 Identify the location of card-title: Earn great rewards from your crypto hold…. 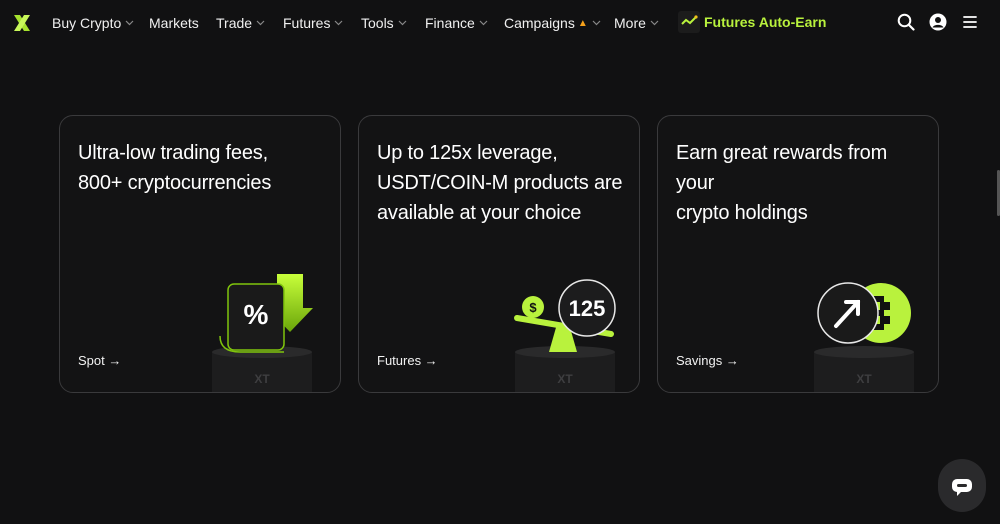
(782, 183).